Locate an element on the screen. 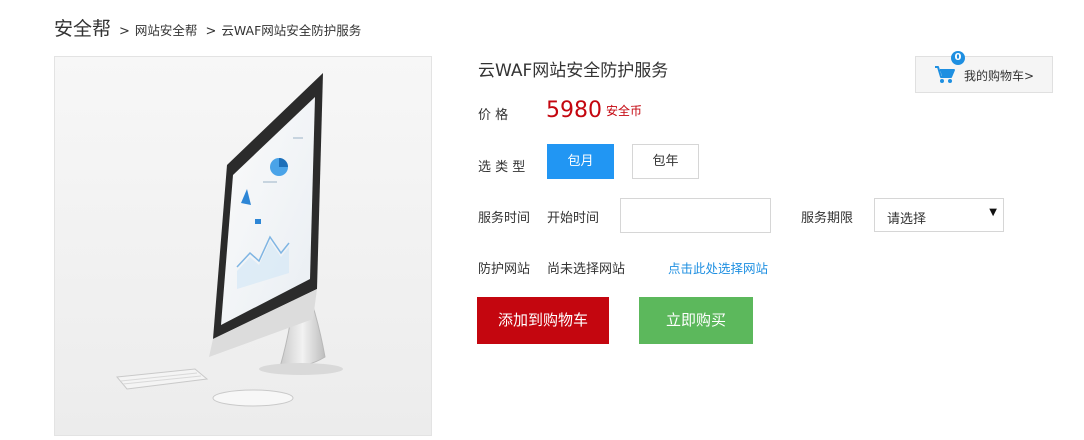 The width and height of the screenshot is (1084, 440). service-time-label: 服务时间 is located at coordinates (504, 218).